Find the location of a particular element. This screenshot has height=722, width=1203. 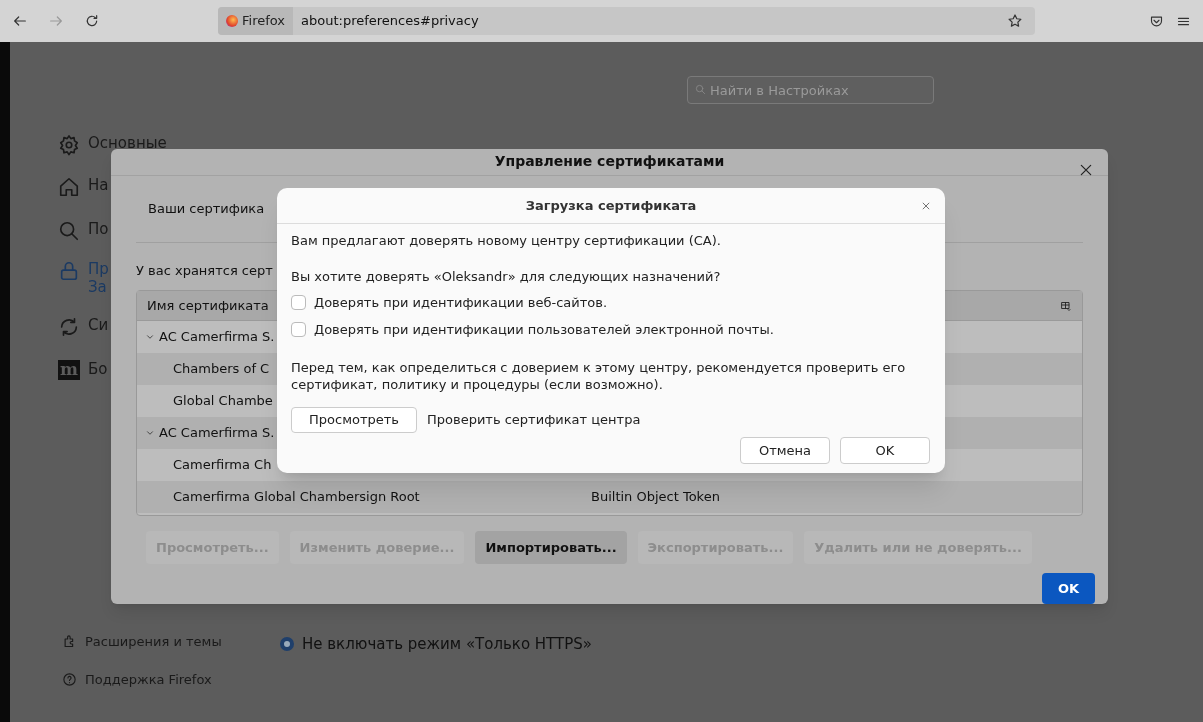

description-text: У вас хранятся серт is located at coordinates (204, 270).